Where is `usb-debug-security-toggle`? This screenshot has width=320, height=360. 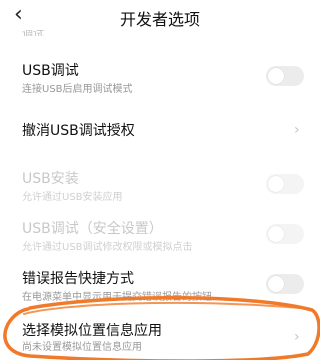
usb-debug-security-toggle is located at coordinates (285, 234).